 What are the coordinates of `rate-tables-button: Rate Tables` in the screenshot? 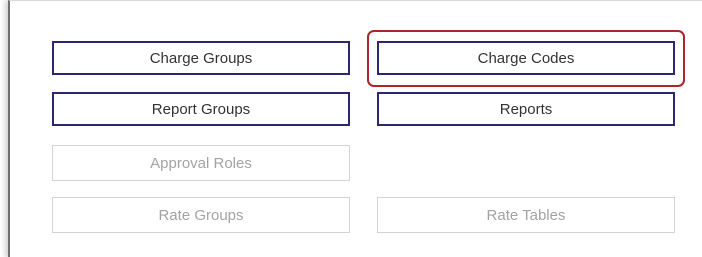 It's located at (526, 215).